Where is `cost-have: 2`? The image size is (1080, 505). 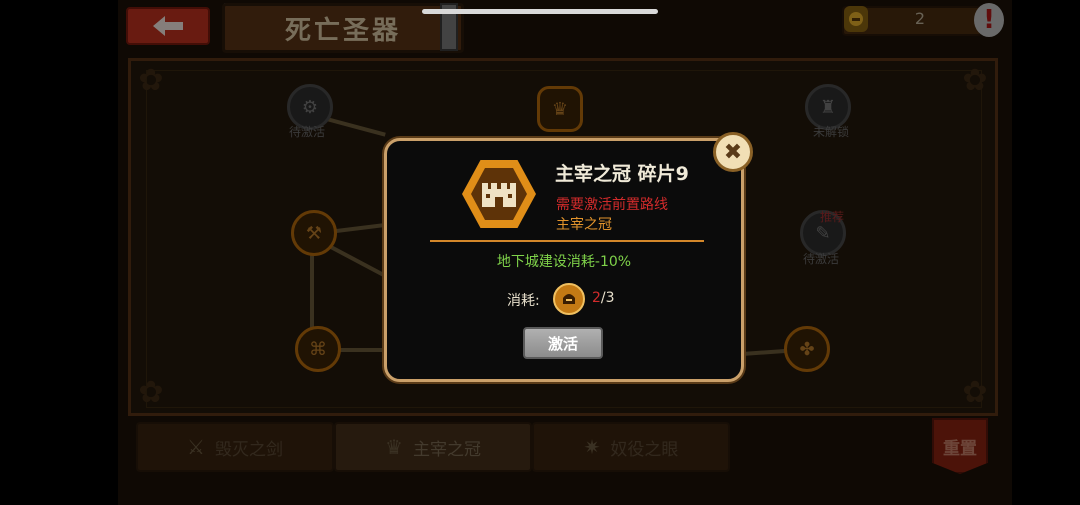
cost-have: 2 is located at coordinates (596, 298).